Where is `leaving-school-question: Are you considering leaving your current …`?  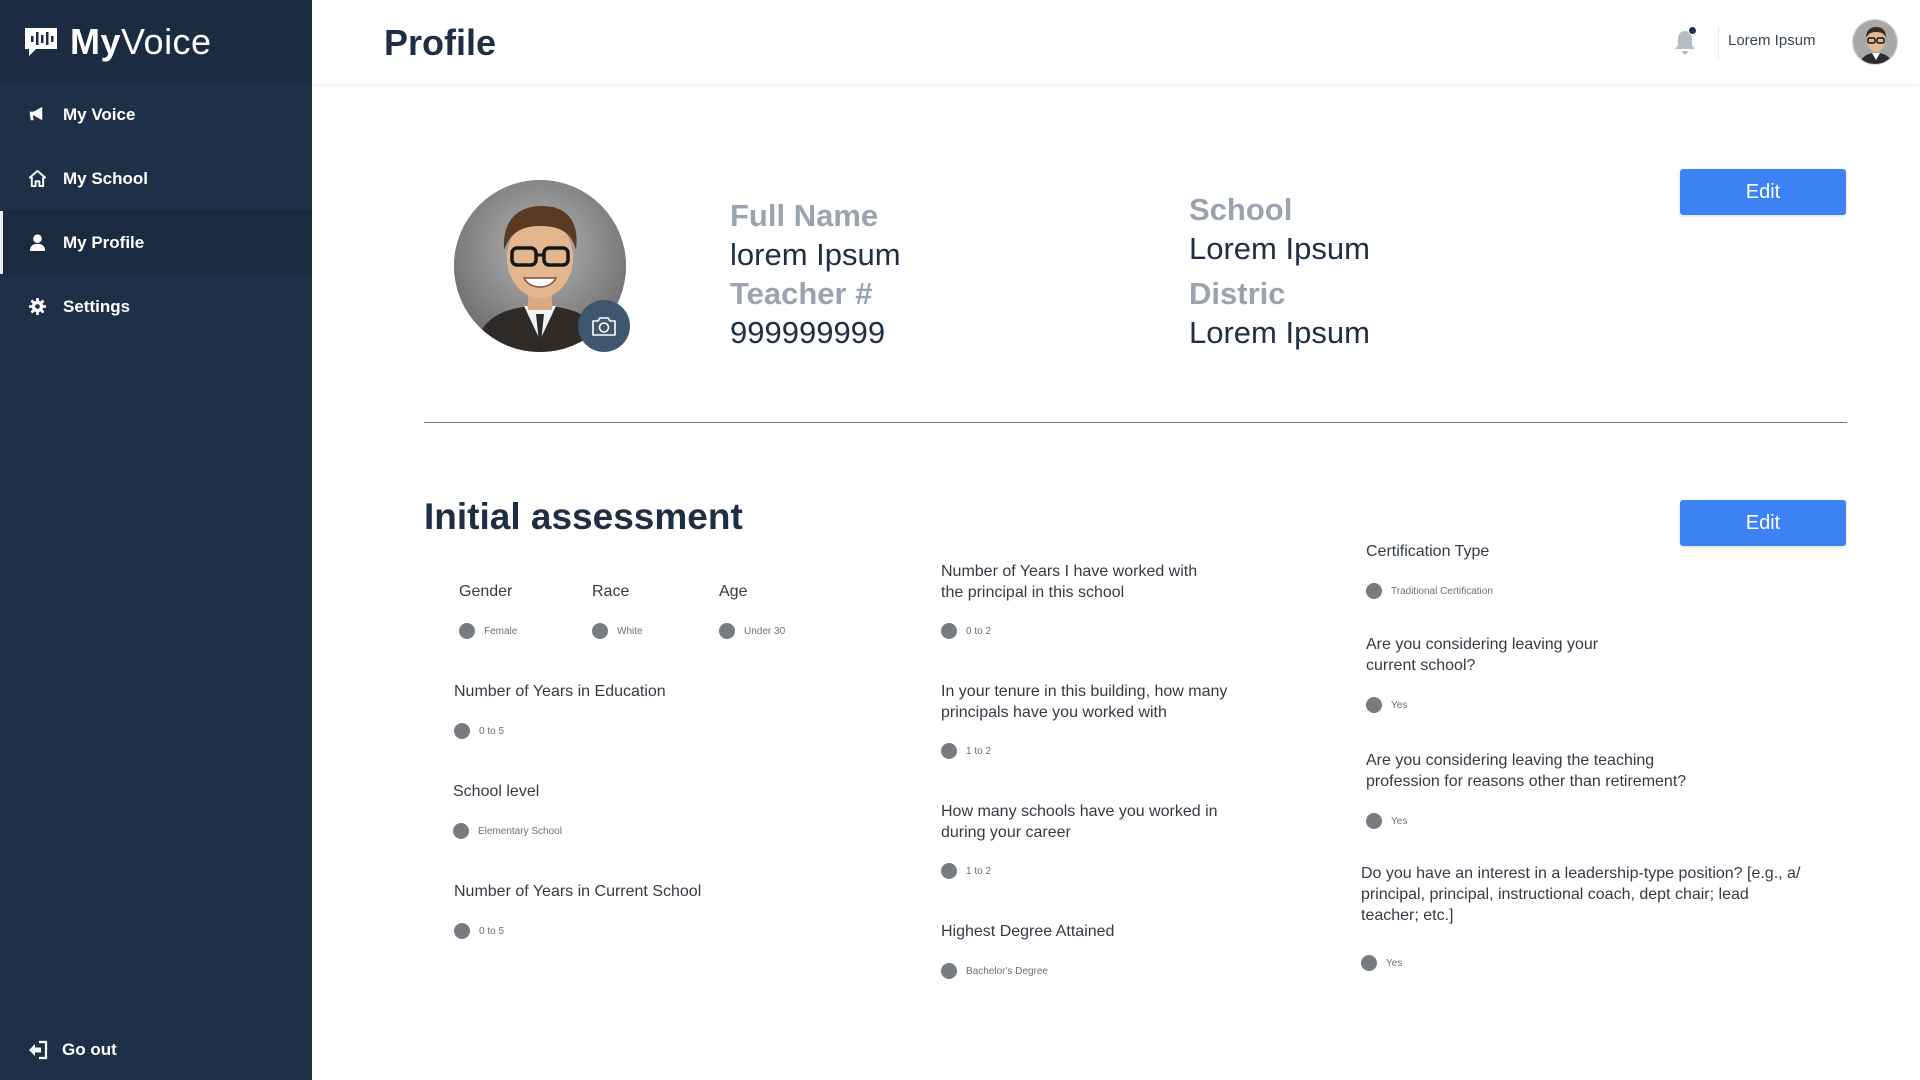 leaving-school-question: Are you considering leaving your current … is located at coordinates (1482, 655).